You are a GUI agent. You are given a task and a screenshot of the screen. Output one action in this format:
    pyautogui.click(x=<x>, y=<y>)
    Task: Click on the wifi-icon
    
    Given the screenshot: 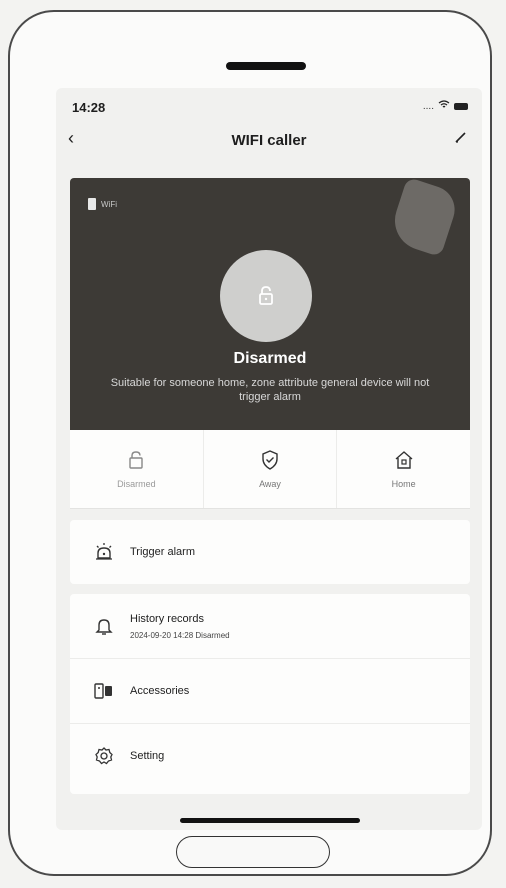 What is the action you would take?
    pyautogui.click(x=444, y=106)
    